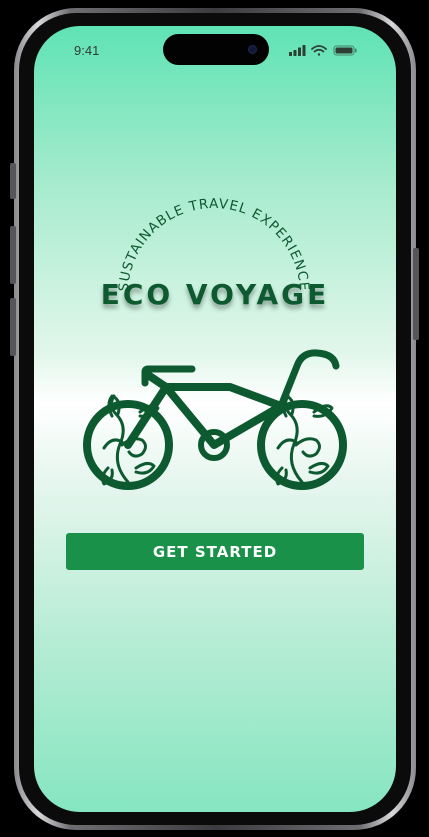 The height and width of the screenshot is (837, 429). Describe the element at coordinates (215, 294) in the screenshot. I see `app-title: ECO VOYAGE` at that location.